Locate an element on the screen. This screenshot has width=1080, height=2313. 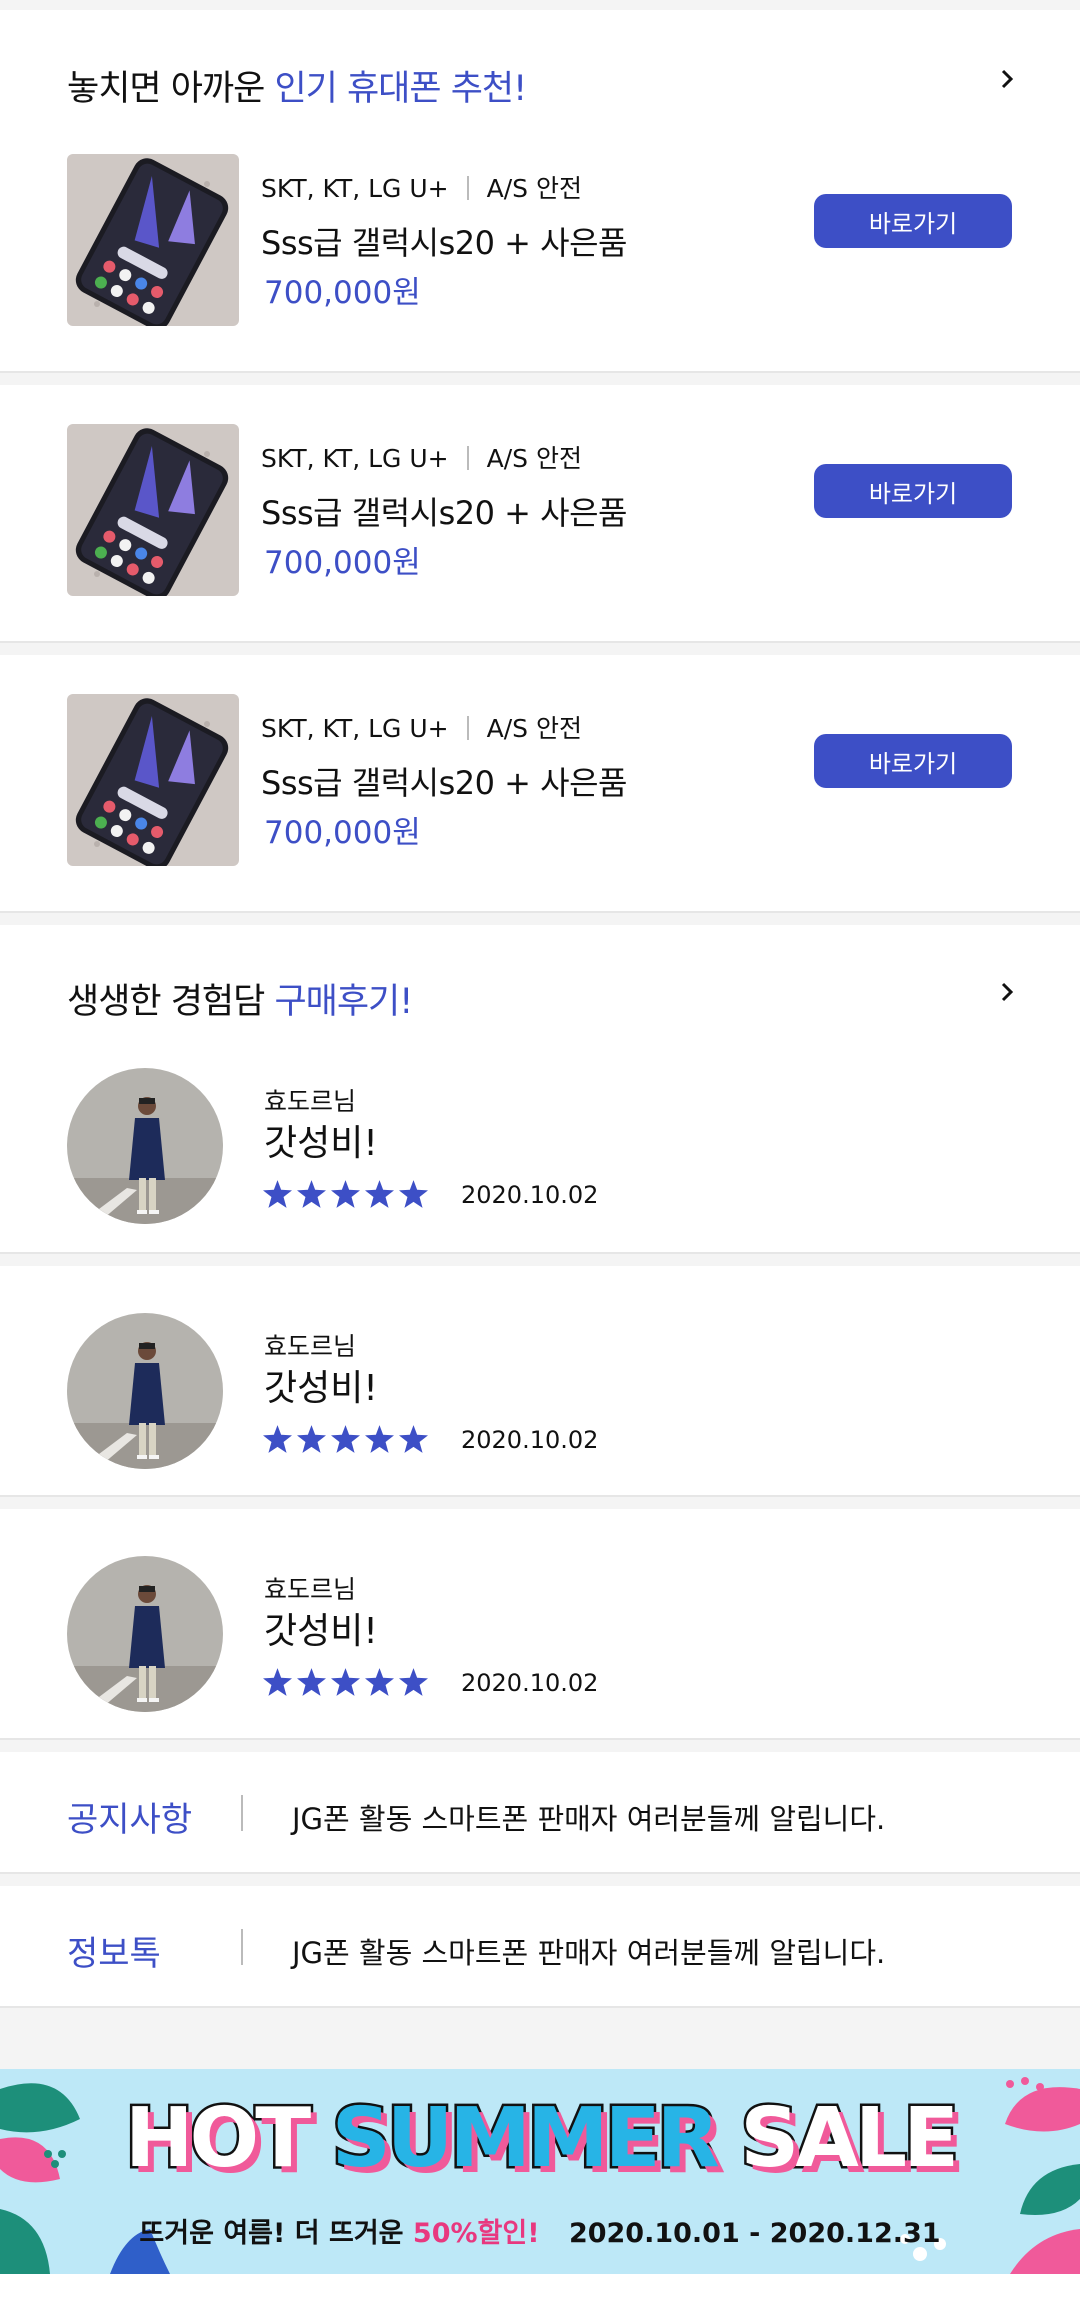
notice-row: 공지사항 JG폰 활동 스마트폰 판매자 여러분들께 알립니다. is located at coordinates (540, 1812).